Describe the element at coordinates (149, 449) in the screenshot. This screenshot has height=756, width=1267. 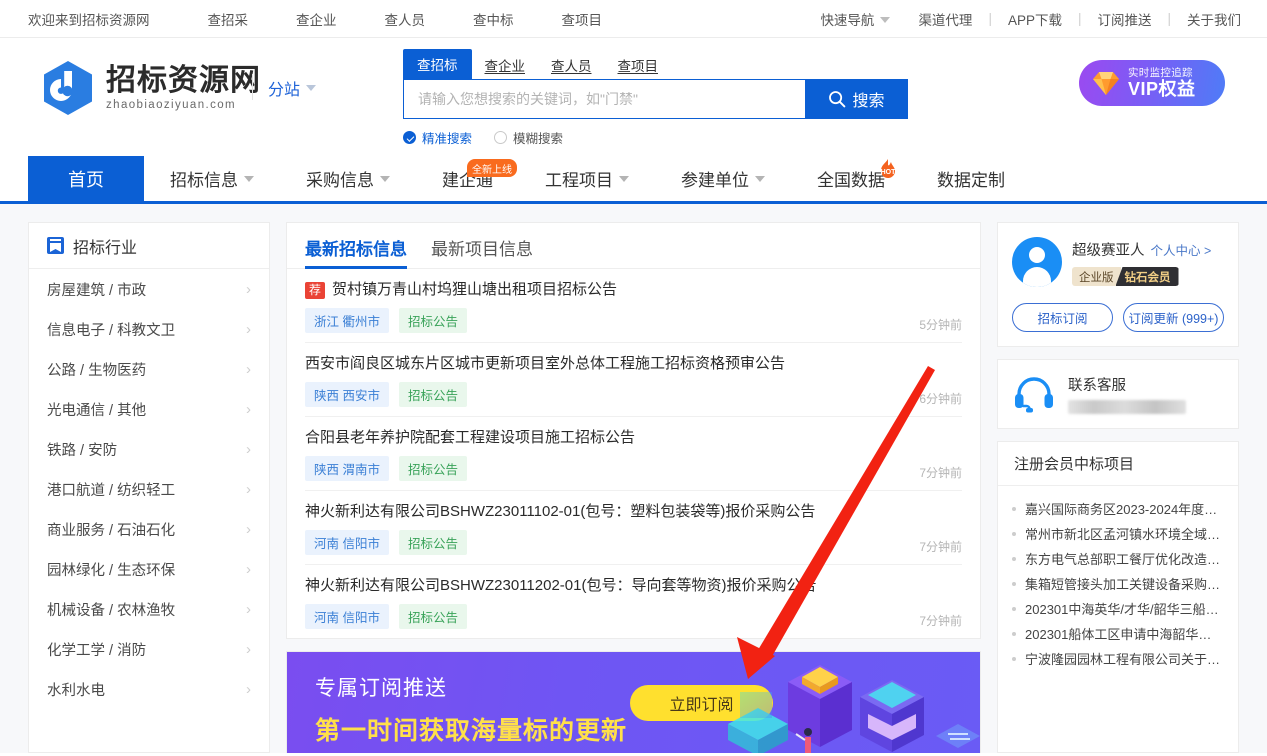
I see `sidebar-item-4: 铁路 / 安防 ›` at that location.